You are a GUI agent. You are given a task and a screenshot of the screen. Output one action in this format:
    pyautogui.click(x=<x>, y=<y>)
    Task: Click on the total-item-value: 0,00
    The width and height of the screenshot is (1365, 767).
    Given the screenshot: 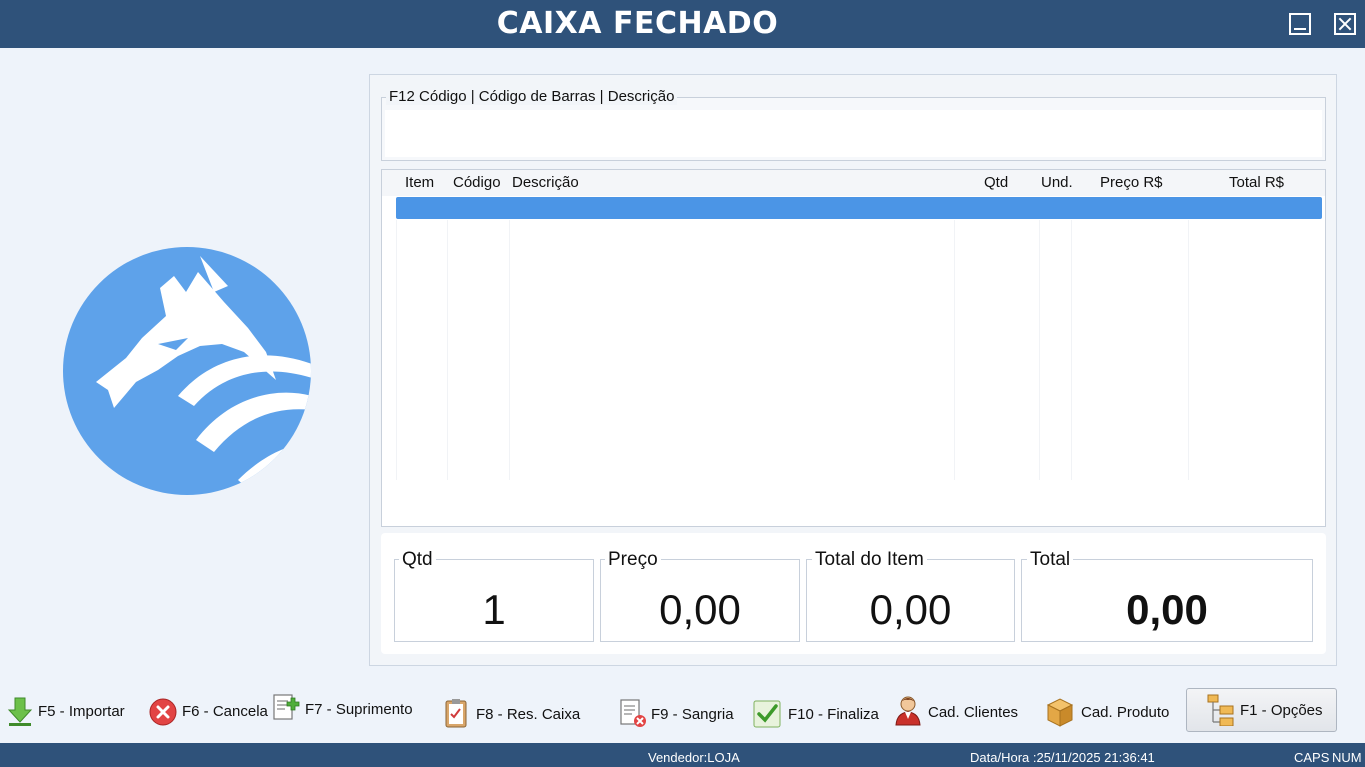 What is the action you would take?
    pyautogui.click(x=910, y=609)
    